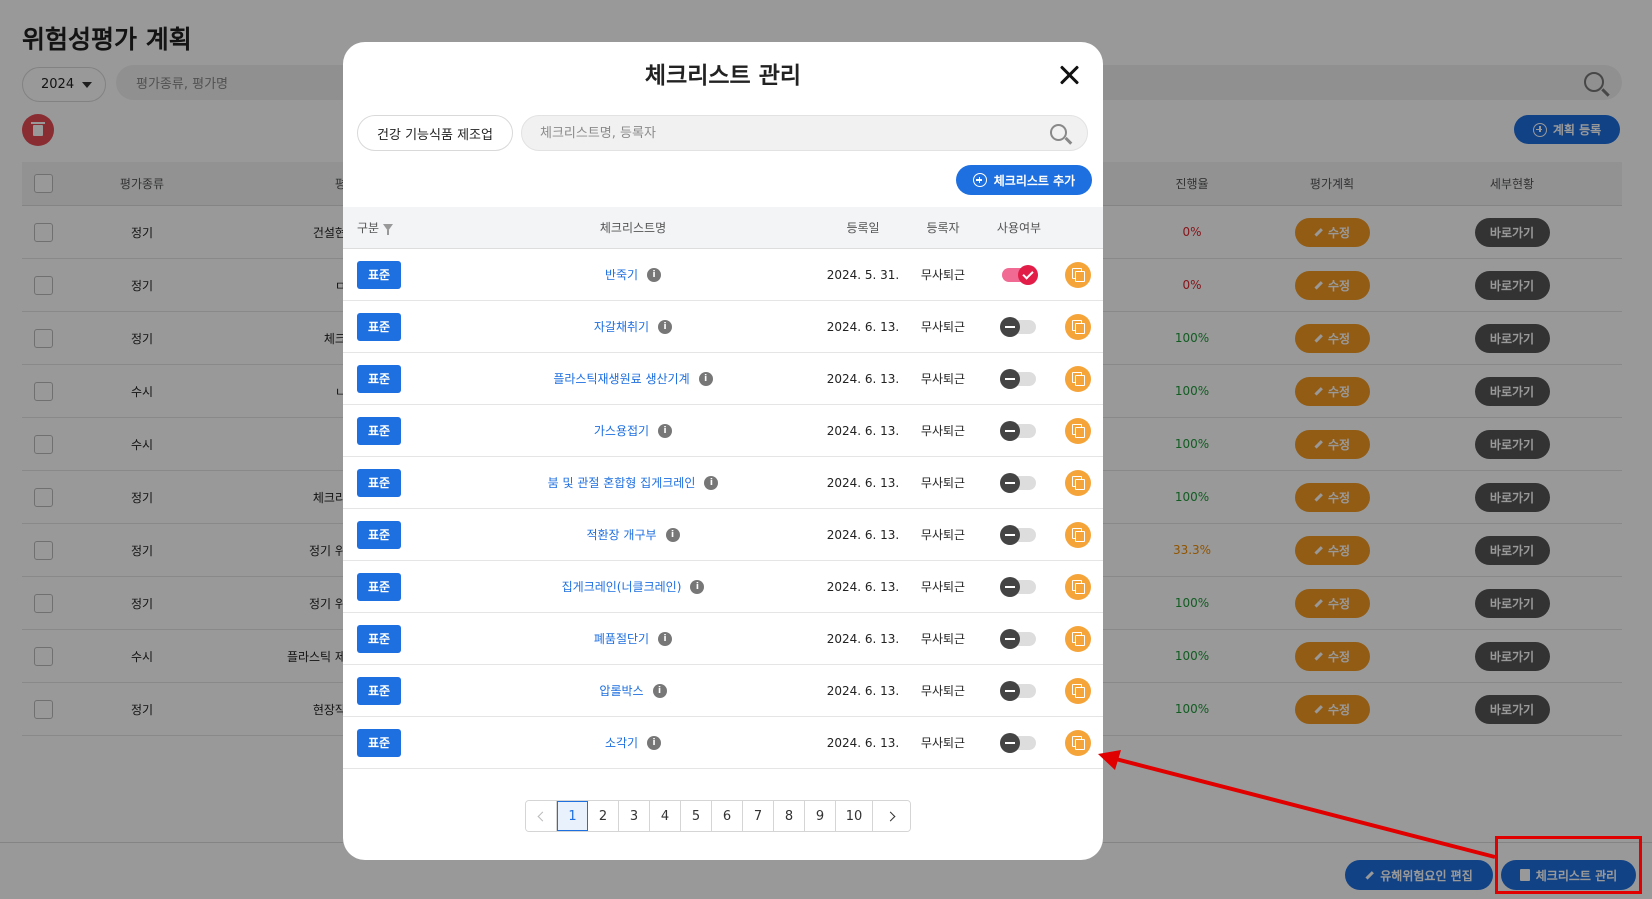 The height and width of the screenshot is (899, 1652). What do you see at coordinates (622, 482) in the screenshot?
I see `checklist-name-link: 붐 및 관절 혼합형 집게크레인` at bounding box center [622, 482].